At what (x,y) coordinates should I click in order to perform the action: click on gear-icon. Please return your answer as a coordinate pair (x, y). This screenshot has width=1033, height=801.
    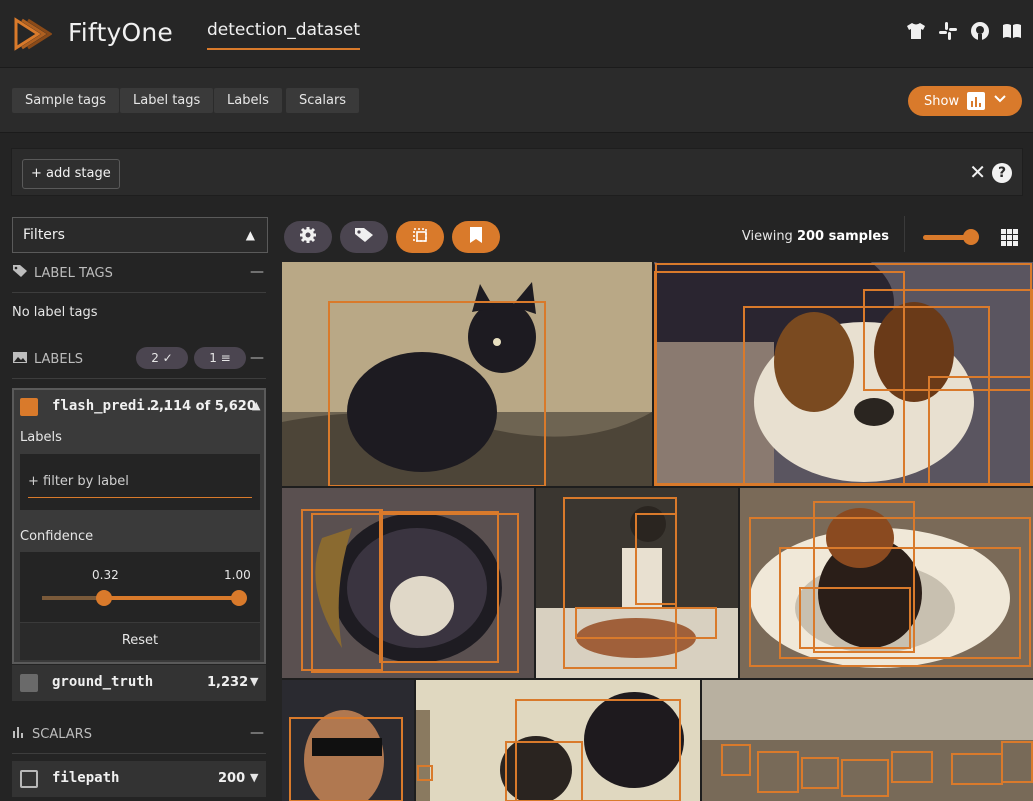
    Looking at the image, I should click on (308, 237).